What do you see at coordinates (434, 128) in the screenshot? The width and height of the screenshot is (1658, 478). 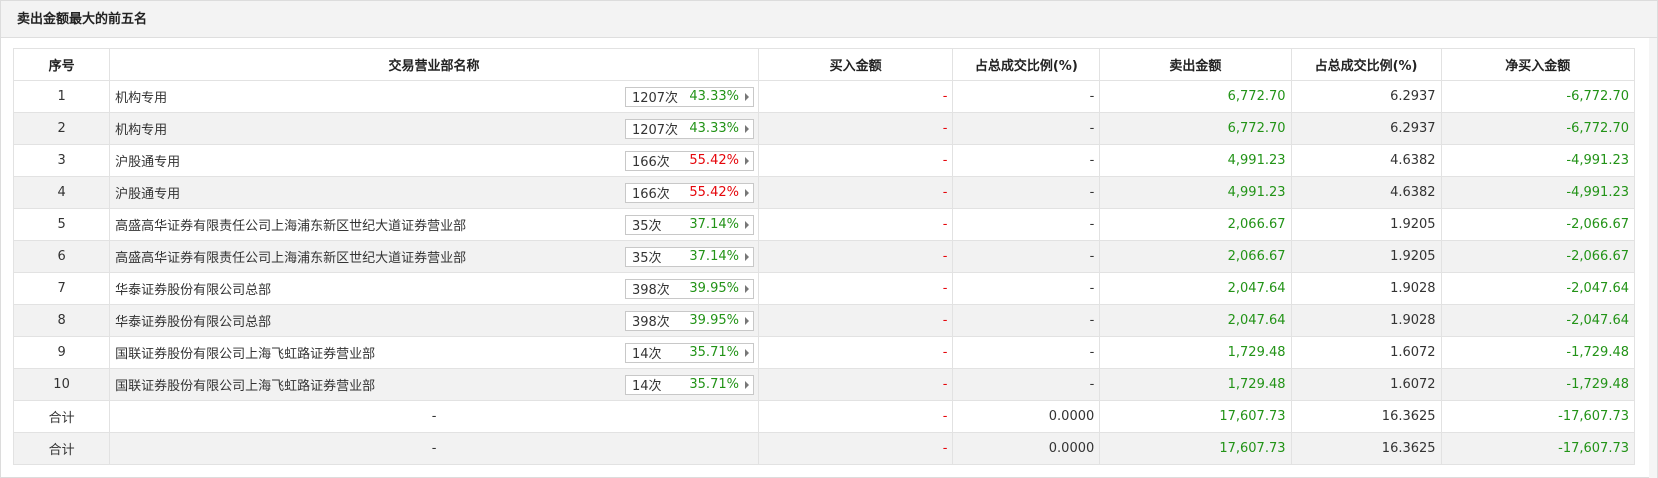 I see `broker-name-cell: 机构专用 1207次 43.33%` at bounding box center [434, 128].